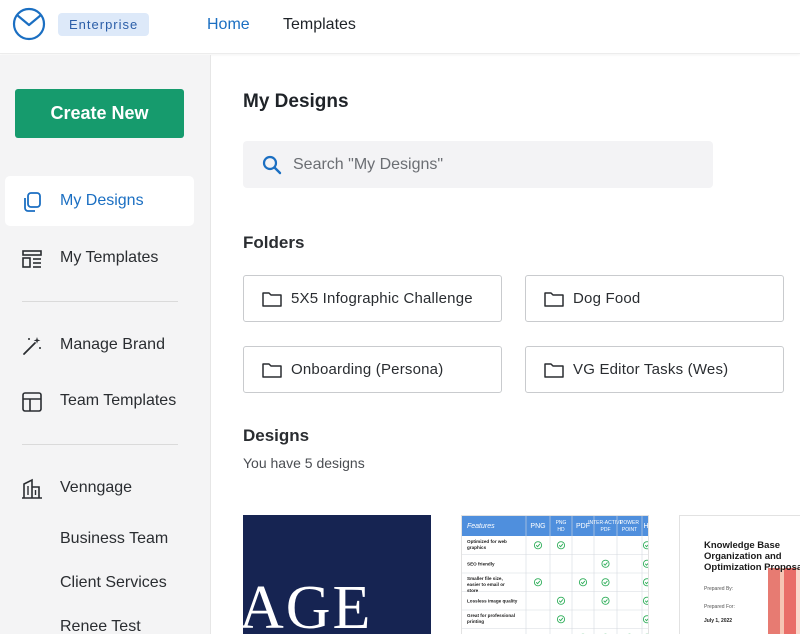 The height and width of the screenshot is (637, 800). What do you see at coordinates (319, 25) in the screenshot?
I see `nav-templates: Templates` at bounding box center [319, 25].